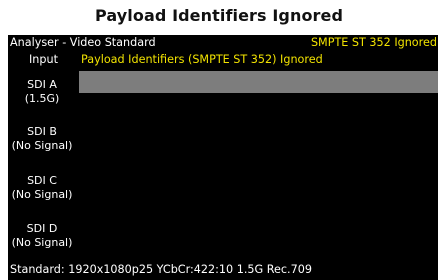 The height and width of the screenshot is (280, 438). I want to click on channel-sdi-a: SDI A (1.5G), so click(42, 92).